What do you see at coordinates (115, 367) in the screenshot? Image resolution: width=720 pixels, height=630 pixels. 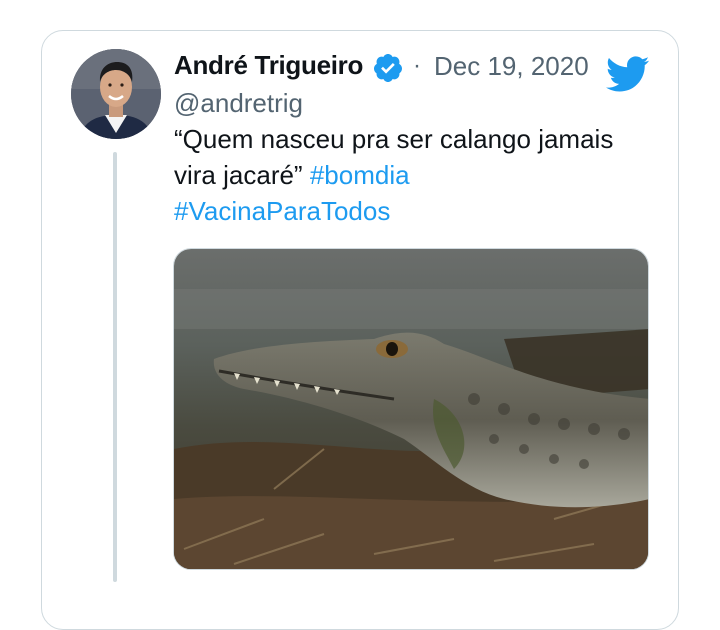 I see `thread-line` at bounding box center [115, 367].